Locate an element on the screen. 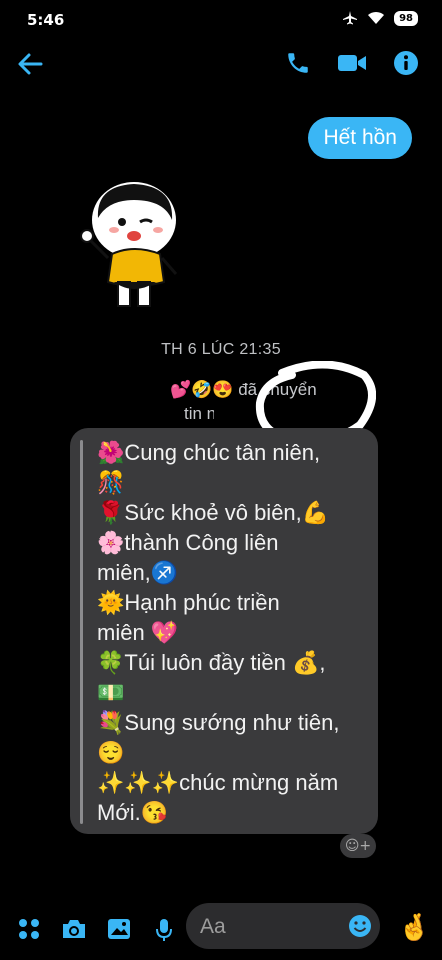 The height and width of the screenshot is (960, 442). message-input-placeholder: Aa is located at coordinates (213, 926).